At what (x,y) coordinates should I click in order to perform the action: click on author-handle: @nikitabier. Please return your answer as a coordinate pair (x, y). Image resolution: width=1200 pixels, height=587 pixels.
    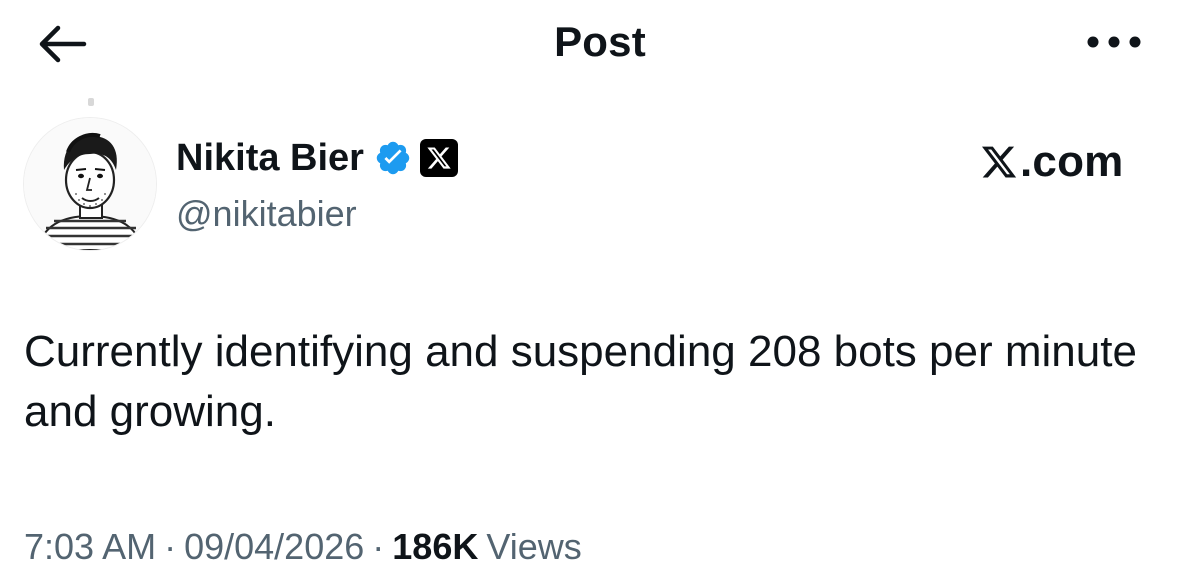
    Looking at the image, I should click on (266, 214).